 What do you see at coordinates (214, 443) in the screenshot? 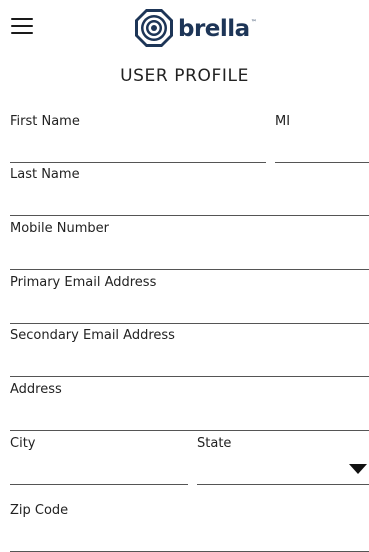
I see `state-label: State` at bounding box center [214, 443].